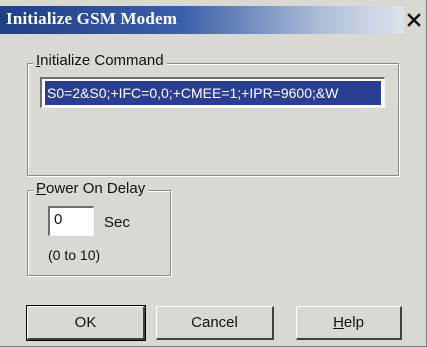 The width and height of the screenshot is (427, 347). I want to click on delay-unit-label: Sec, so click(117, 222).